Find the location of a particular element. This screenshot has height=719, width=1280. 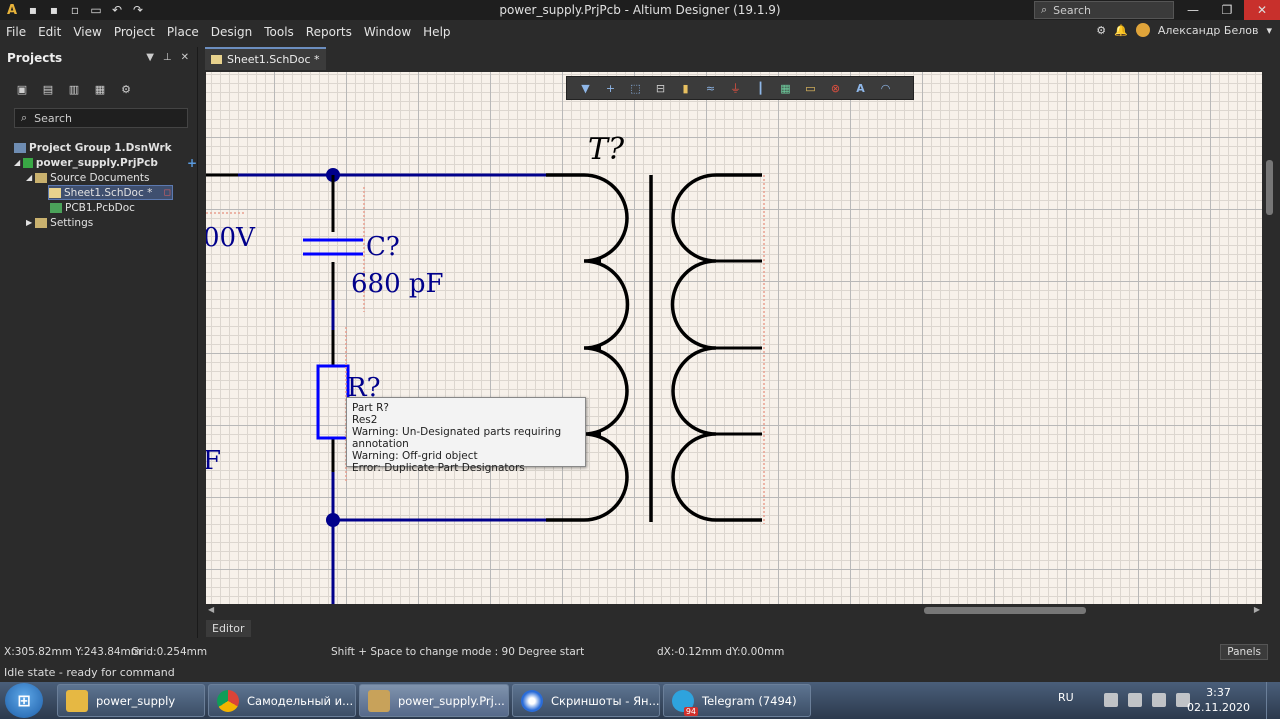

compile-icon: ▤ is located at coordinates (48, 89).